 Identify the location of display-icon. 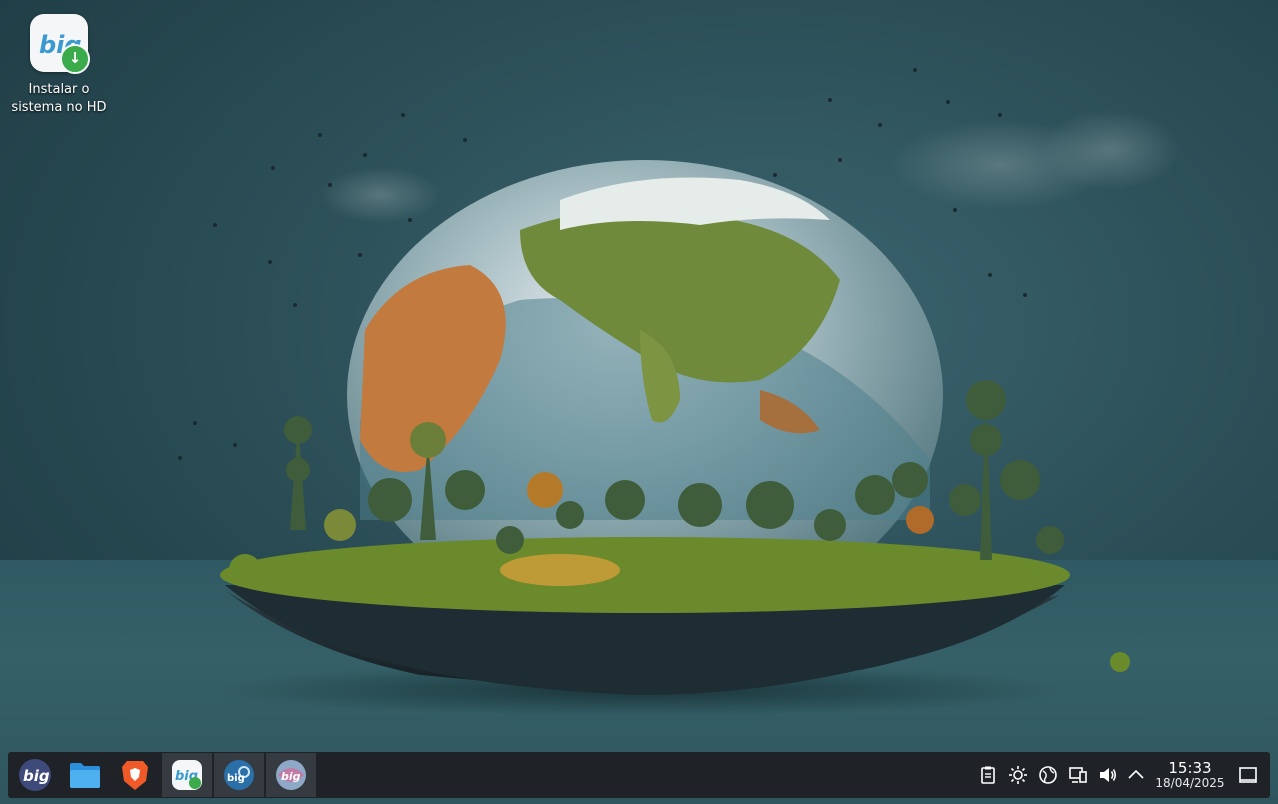
(1078, 775).